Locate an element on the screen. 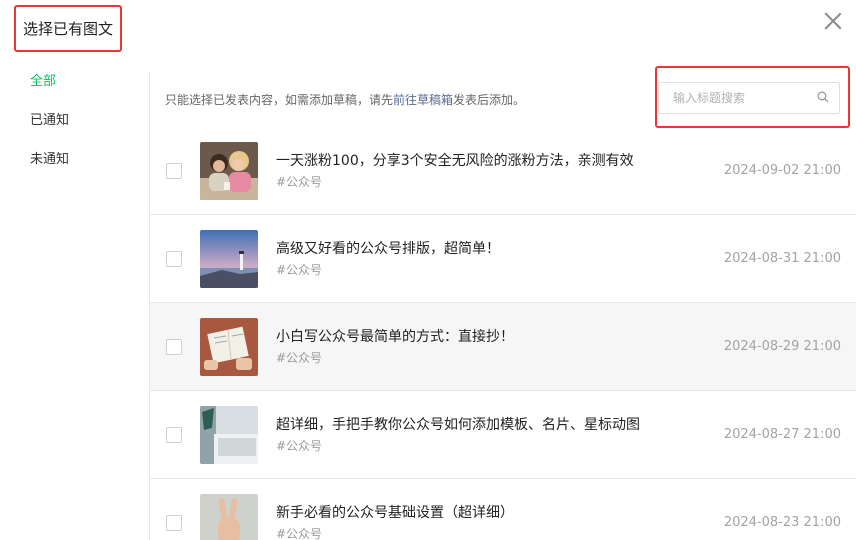  article-row: 高级又好看的公众号排版，超简单！ #公众号 2024-08-31 21:00 is located at coordinates (503, 259).